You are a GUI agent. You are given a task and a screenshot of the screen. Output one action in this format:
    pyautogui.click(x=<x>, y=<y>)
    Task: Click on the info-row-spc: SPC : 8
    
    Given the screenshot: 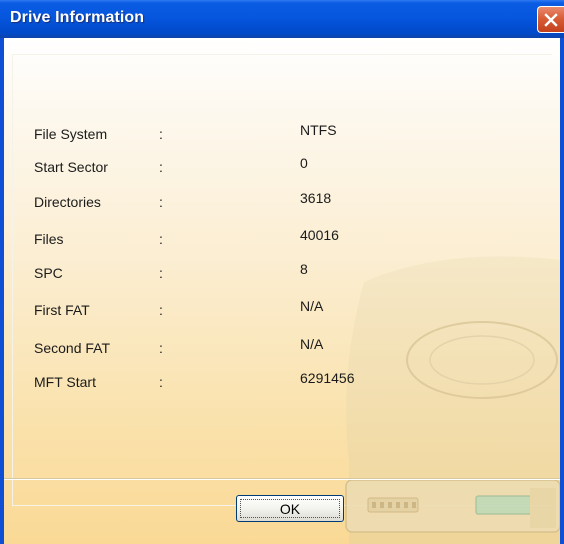 What is the action you would take?
    pyautogui.click(x=282, y=275)
    